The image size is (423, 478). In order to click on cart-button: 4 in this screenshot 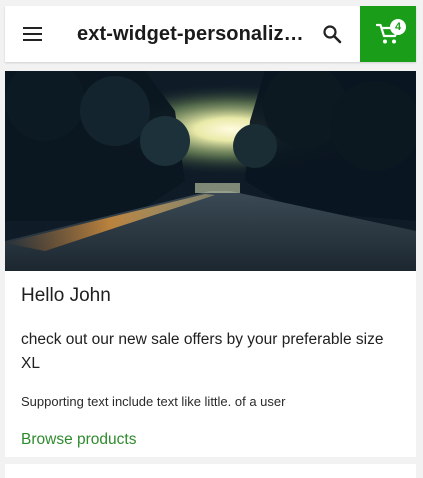, I will do `click(388, 34)`.